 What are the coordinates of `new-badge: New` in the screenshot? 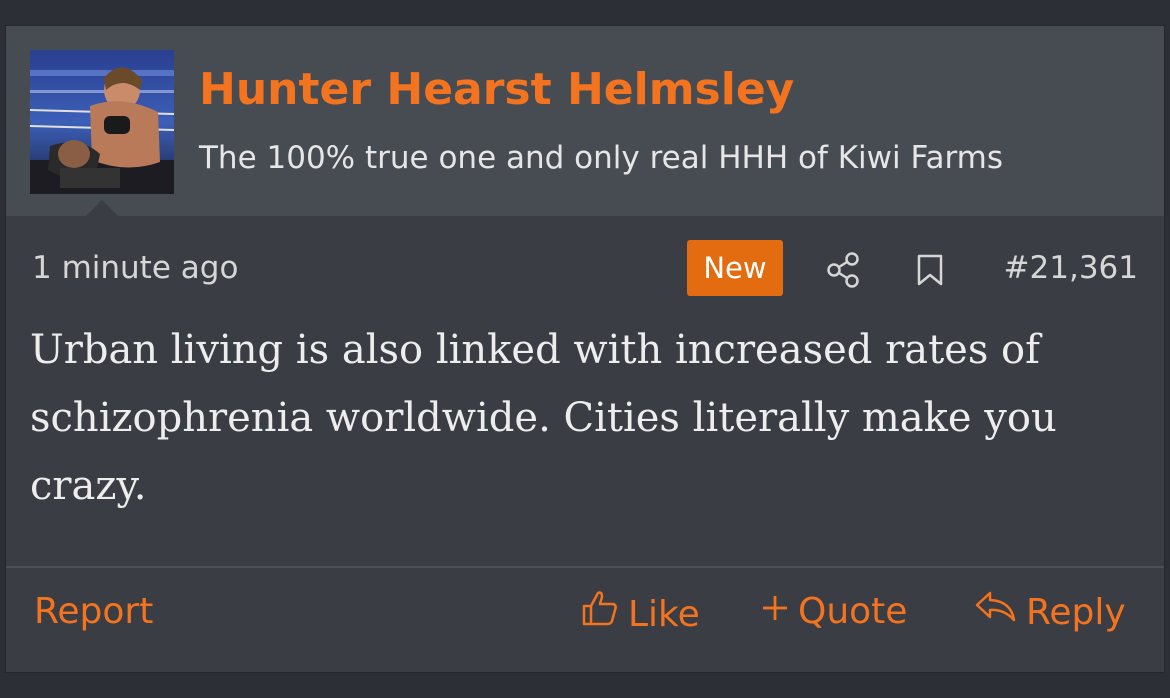 It's located at (735, 268).